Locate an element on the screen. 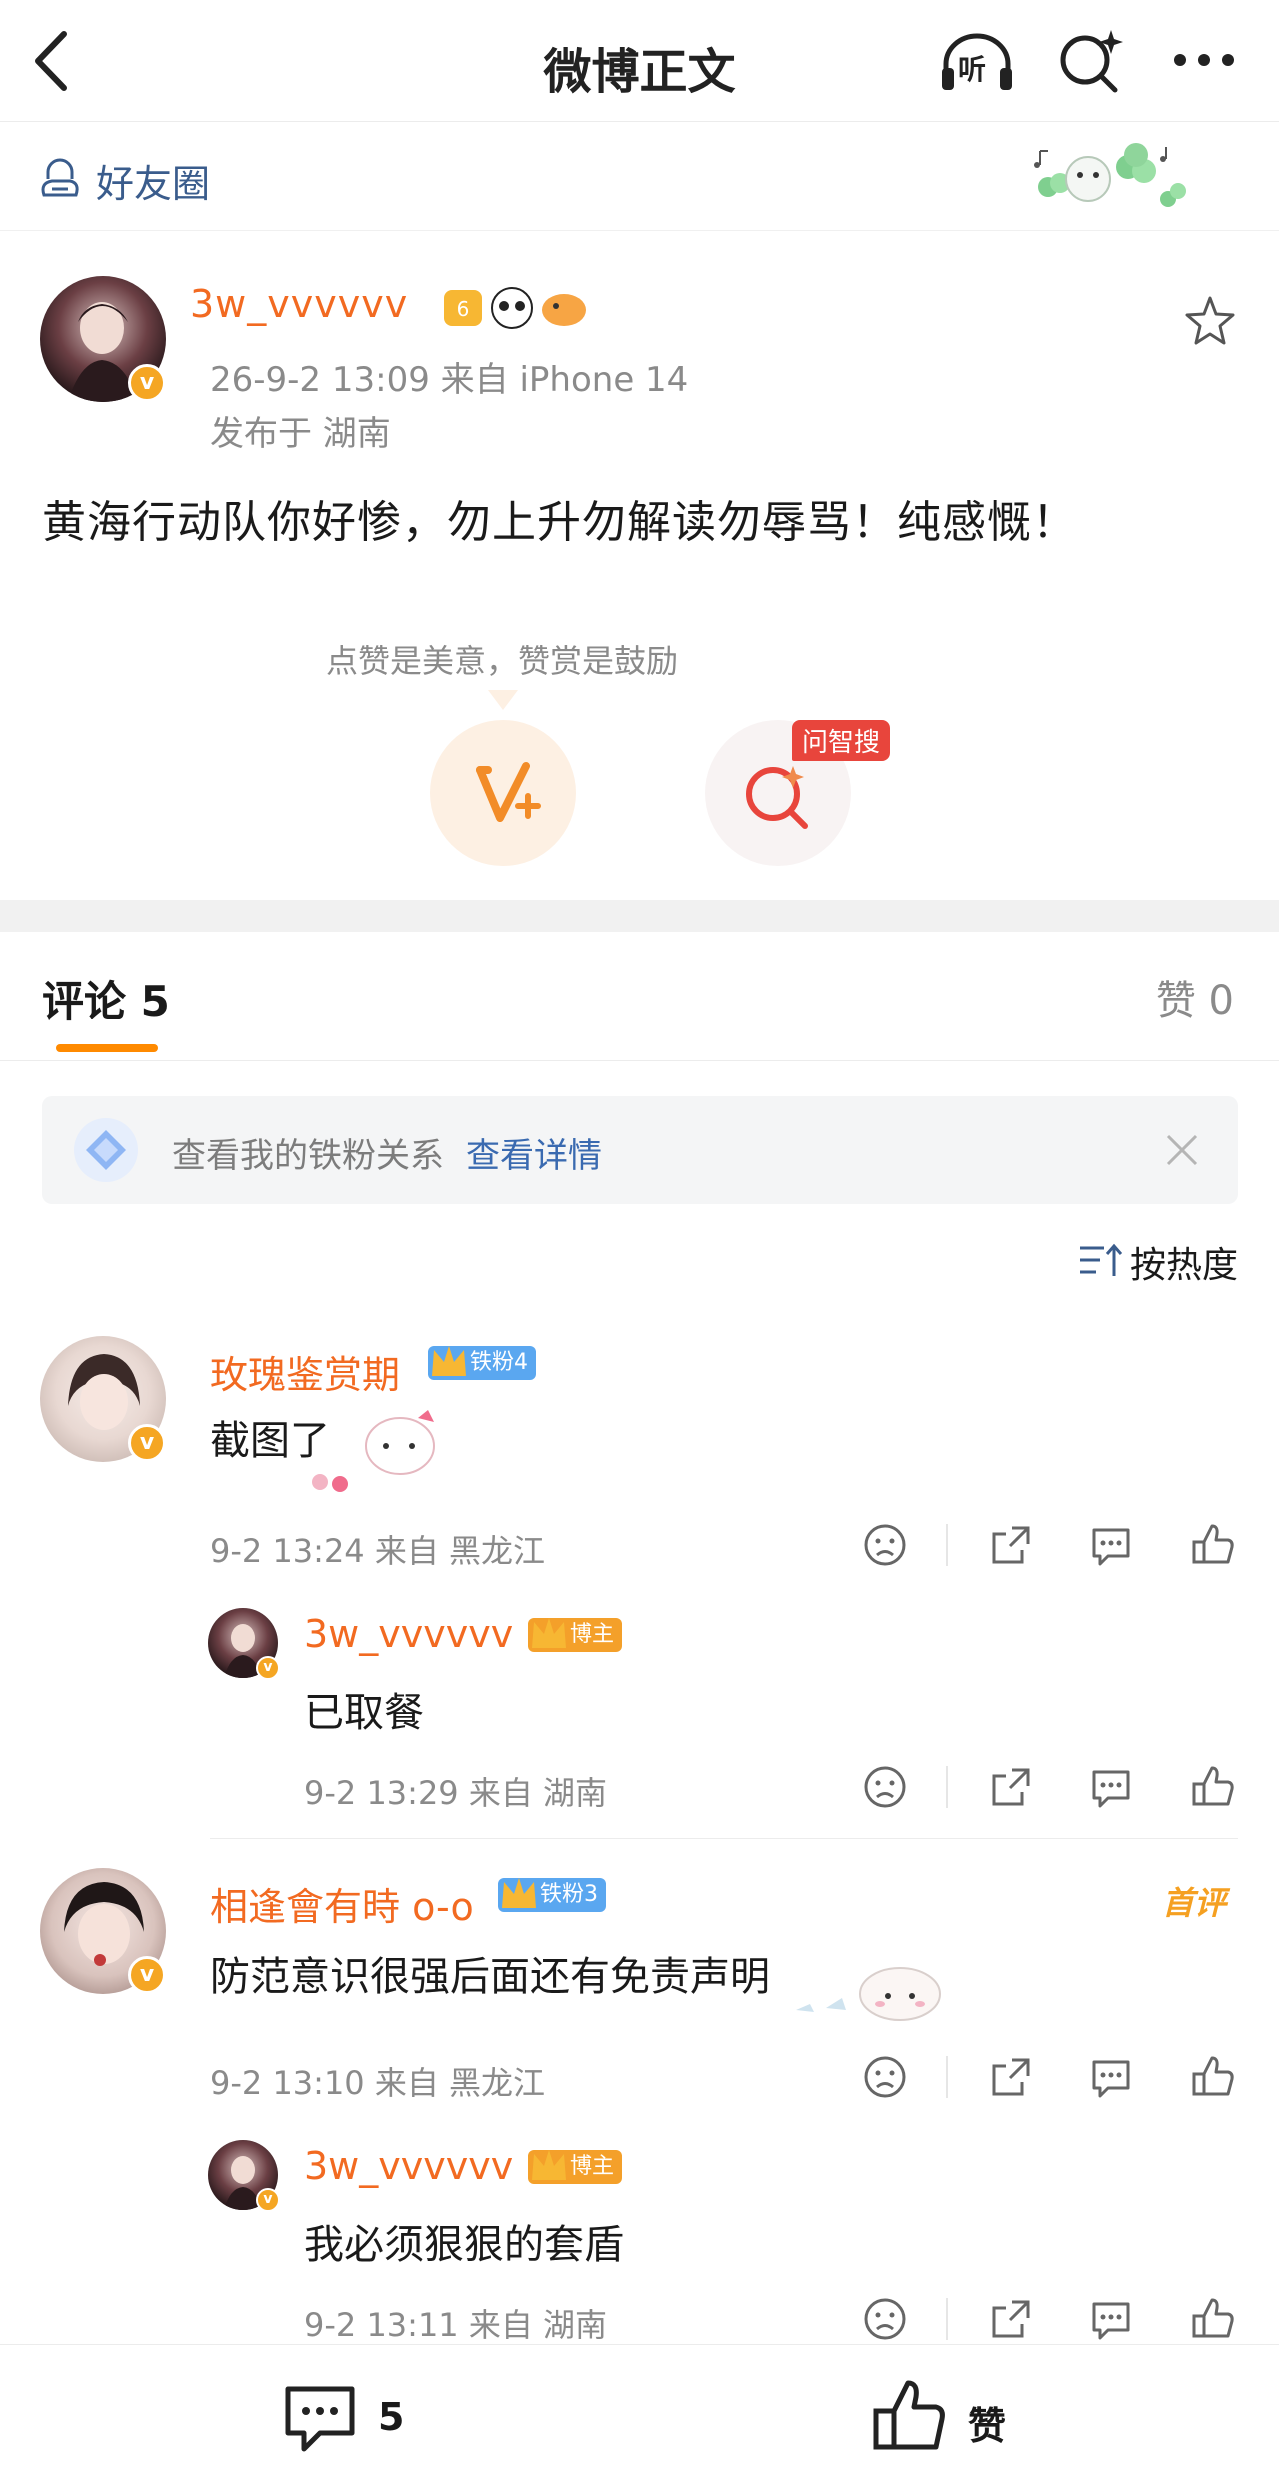 The height and width of the screenshot is (2492, 1279). diamond-icon is located at coordinates (106, 1150).